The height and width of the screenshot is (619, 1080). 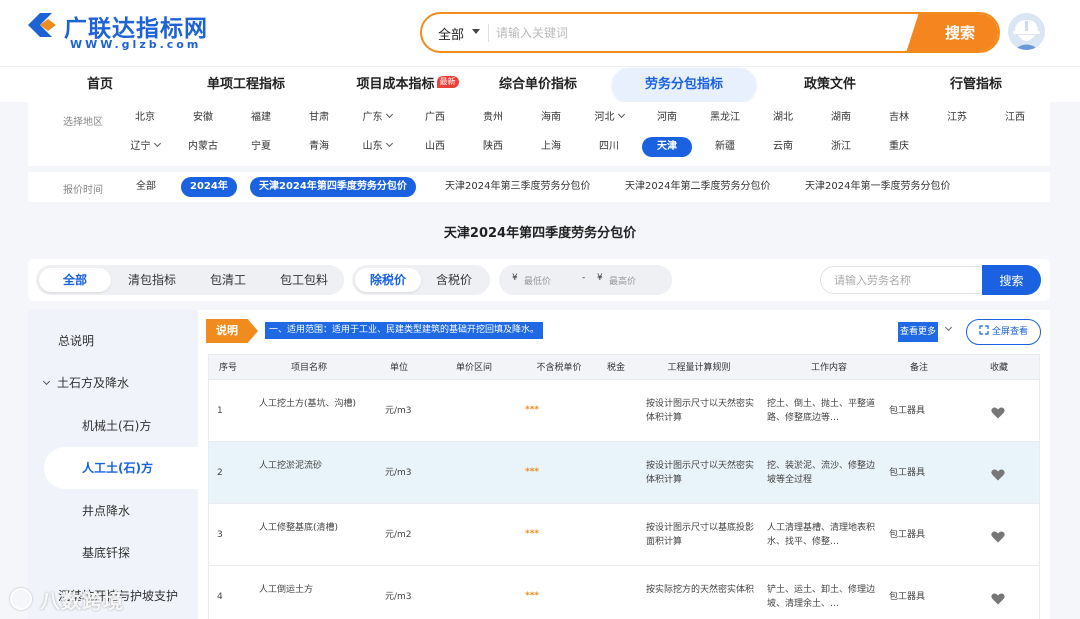 What do you see at coordinates (246, 85) in the screenshot?
I see `nav-single-project: 单项工程指标` at bounding box center [246, 85].